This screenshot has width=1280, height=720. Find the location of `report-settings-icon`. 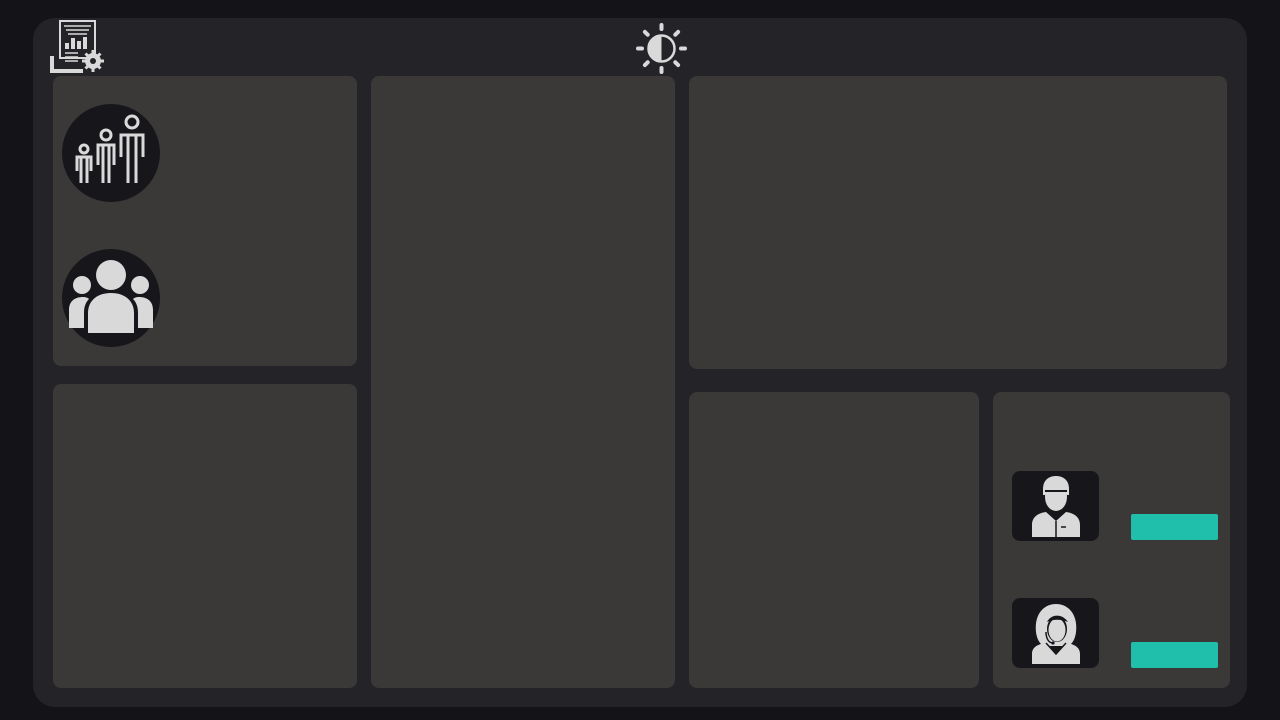

report-settings-icon is located at coordinates (78, 46).